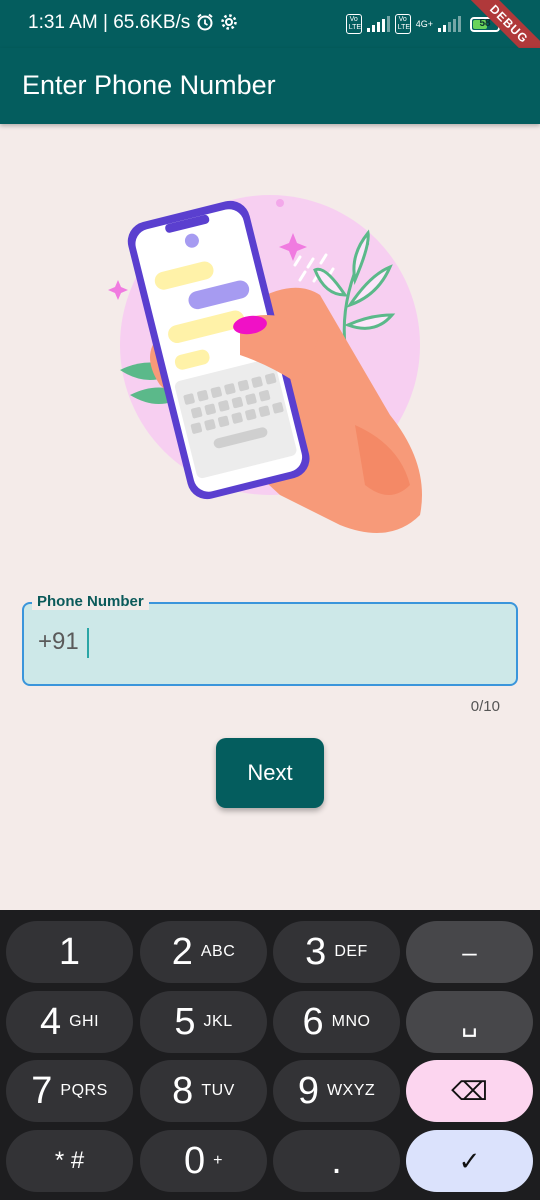 This screenshot has width=540, height=1200. What do you see at coordinates (353, 24) in the screenshot?
I see `volte-badge-1: Vo LTE` at bounding box center [353, 24].